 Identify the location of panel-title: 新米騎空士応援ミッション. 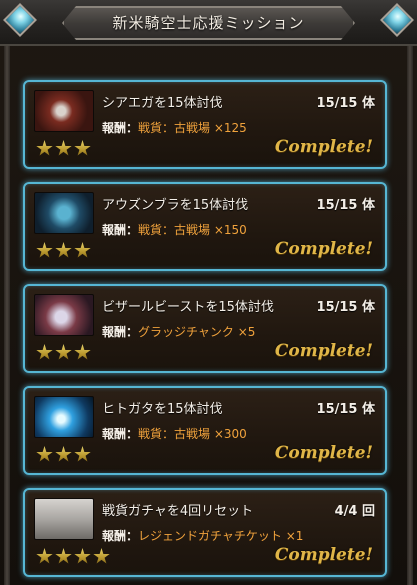
(208, 23).